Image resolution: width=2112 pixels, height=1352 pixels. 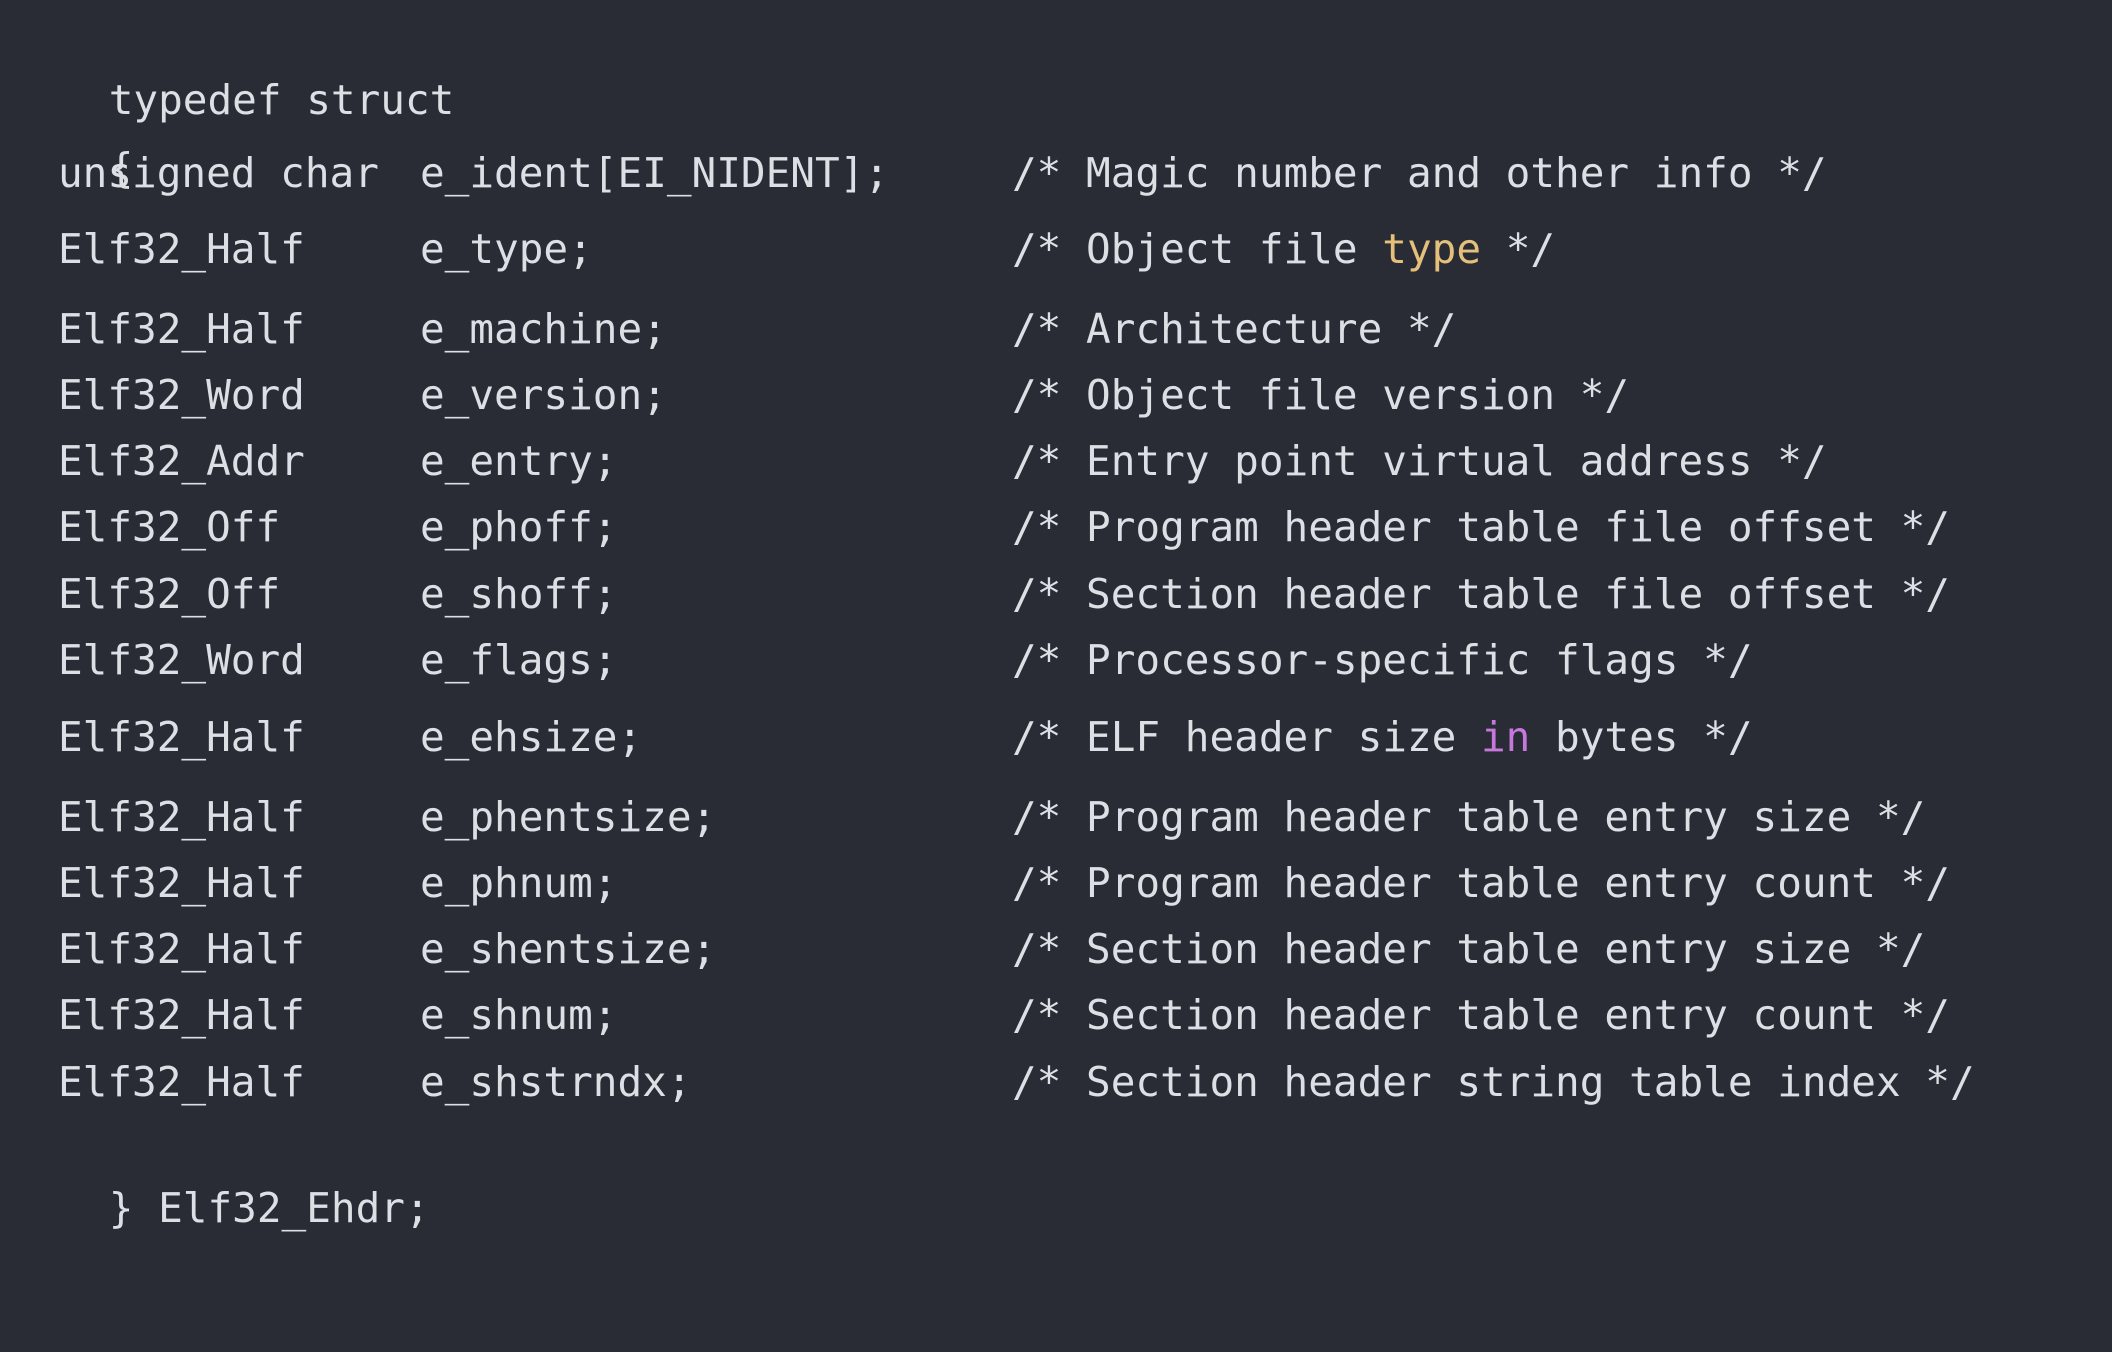 I want to click on code-line-close-brace: } Elf32_Ehdr;, so click(x=220, y=1175).